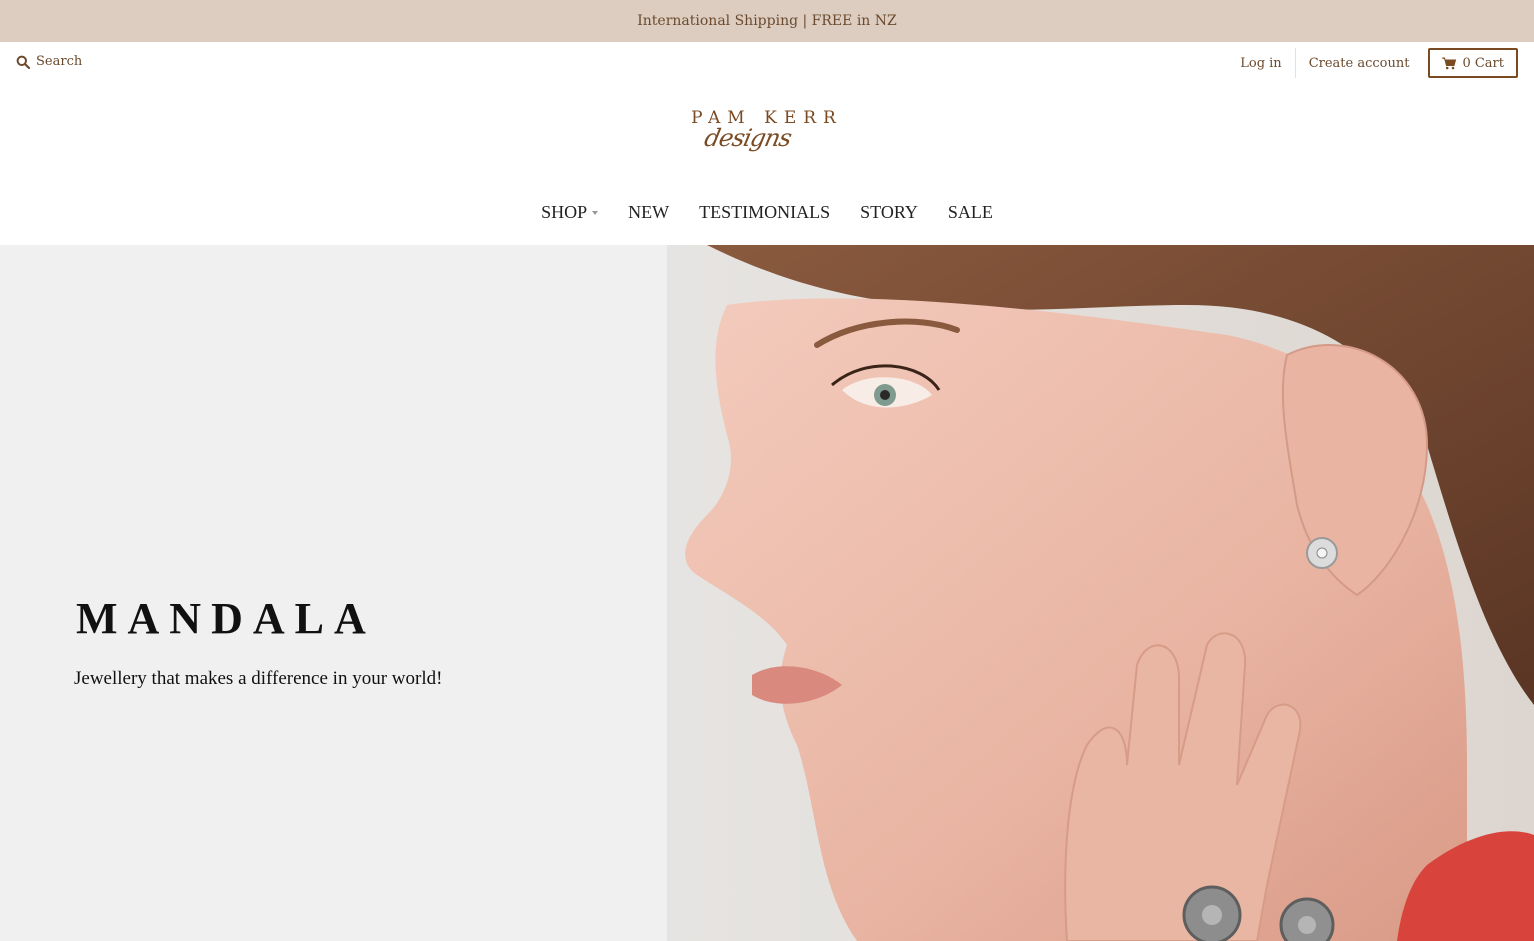 Image resolution: width=1534 pixels, height=941 pixels. Describe the element at coordinates (595, 213) in the screenshot. I see `chevron-down-icon` at that location.